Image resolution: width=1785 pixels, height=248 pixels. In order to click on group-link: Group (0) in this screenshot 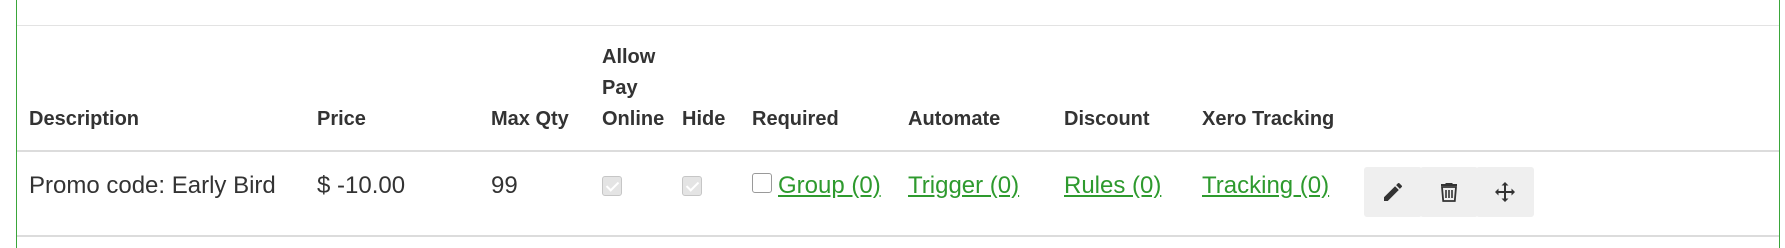, I will do `click(829, 186)`.